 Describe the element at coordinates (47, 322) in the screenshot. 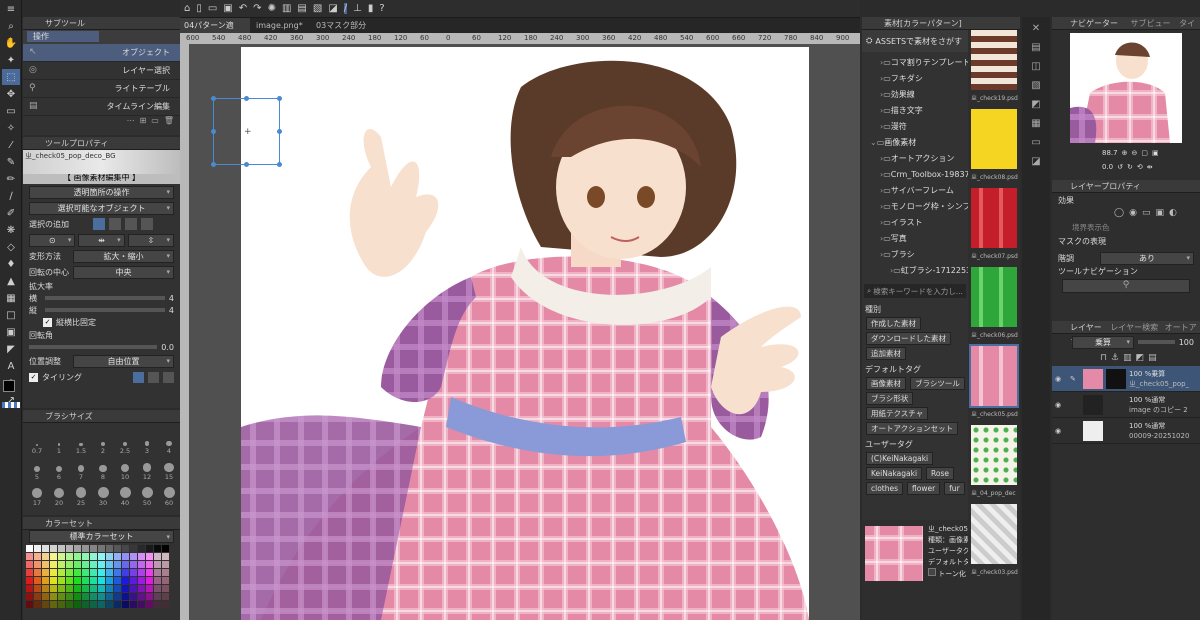

I see `keep-ratio-checkbox: ✓` at that location.